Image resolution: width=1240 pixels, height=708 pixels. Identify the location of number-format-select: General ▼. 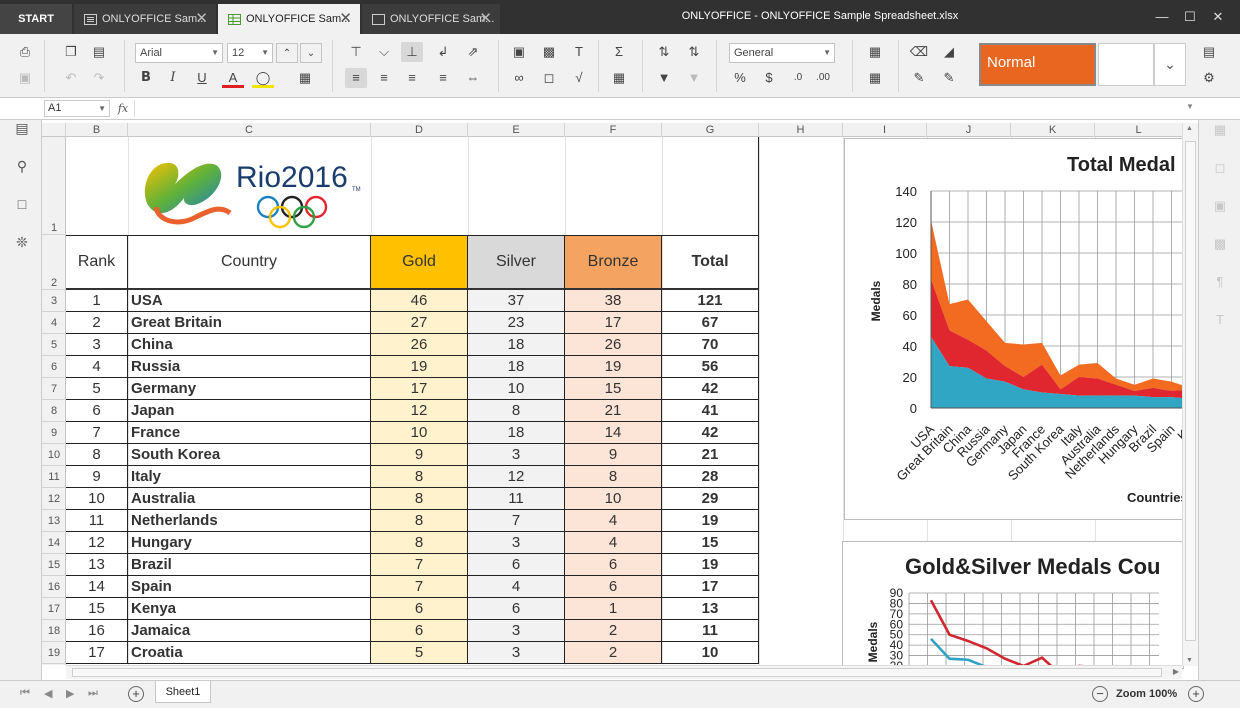
(782, 53).